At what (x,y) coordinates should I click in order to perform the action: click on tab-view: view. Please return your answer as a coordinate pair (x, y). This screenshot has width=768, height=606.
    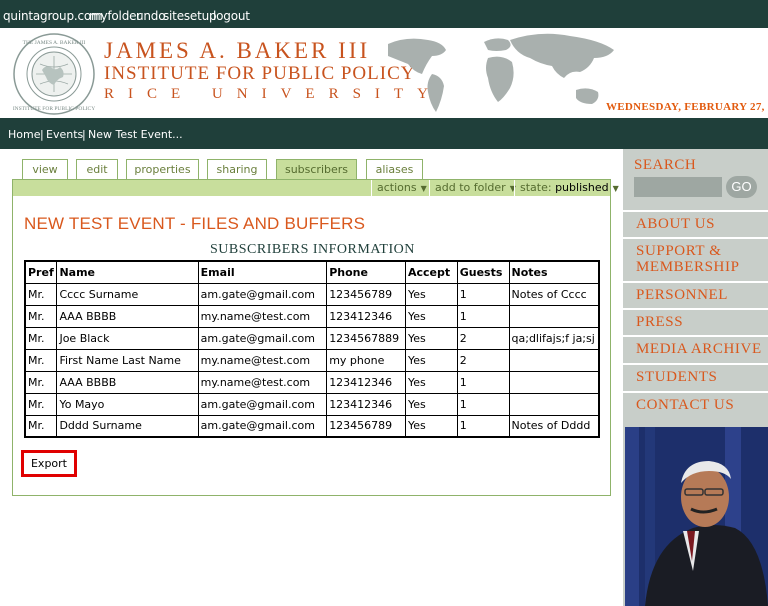
    Looking at the image, I should click on (45, 169).